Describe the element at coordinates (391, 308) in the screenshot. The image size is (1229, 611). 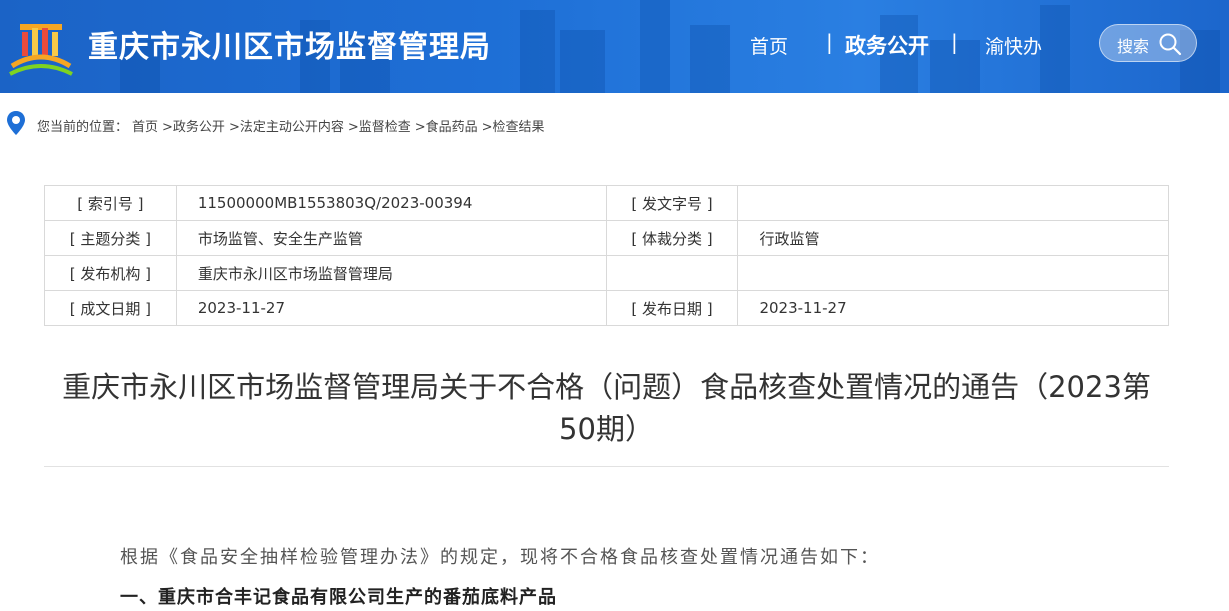
I see `written-date-value: 2023-11-27` at that location.